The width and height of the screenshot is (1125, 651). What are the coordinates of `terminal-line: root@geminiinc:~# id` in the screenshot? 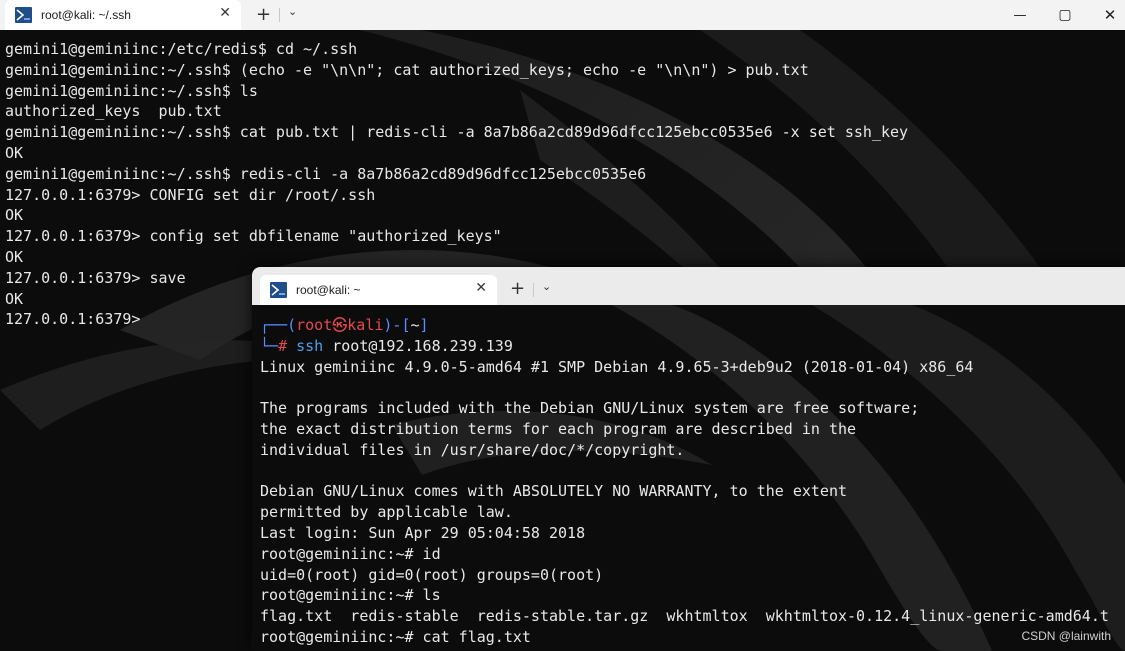 It's located at (350, 553).